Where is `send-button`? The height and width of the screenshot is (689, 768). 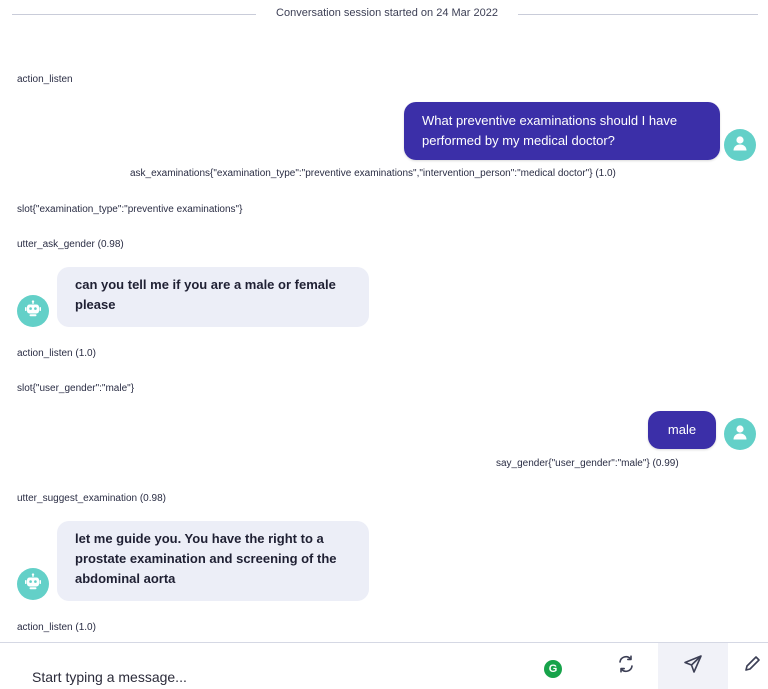 send-button is located at coordinates (693, 666).